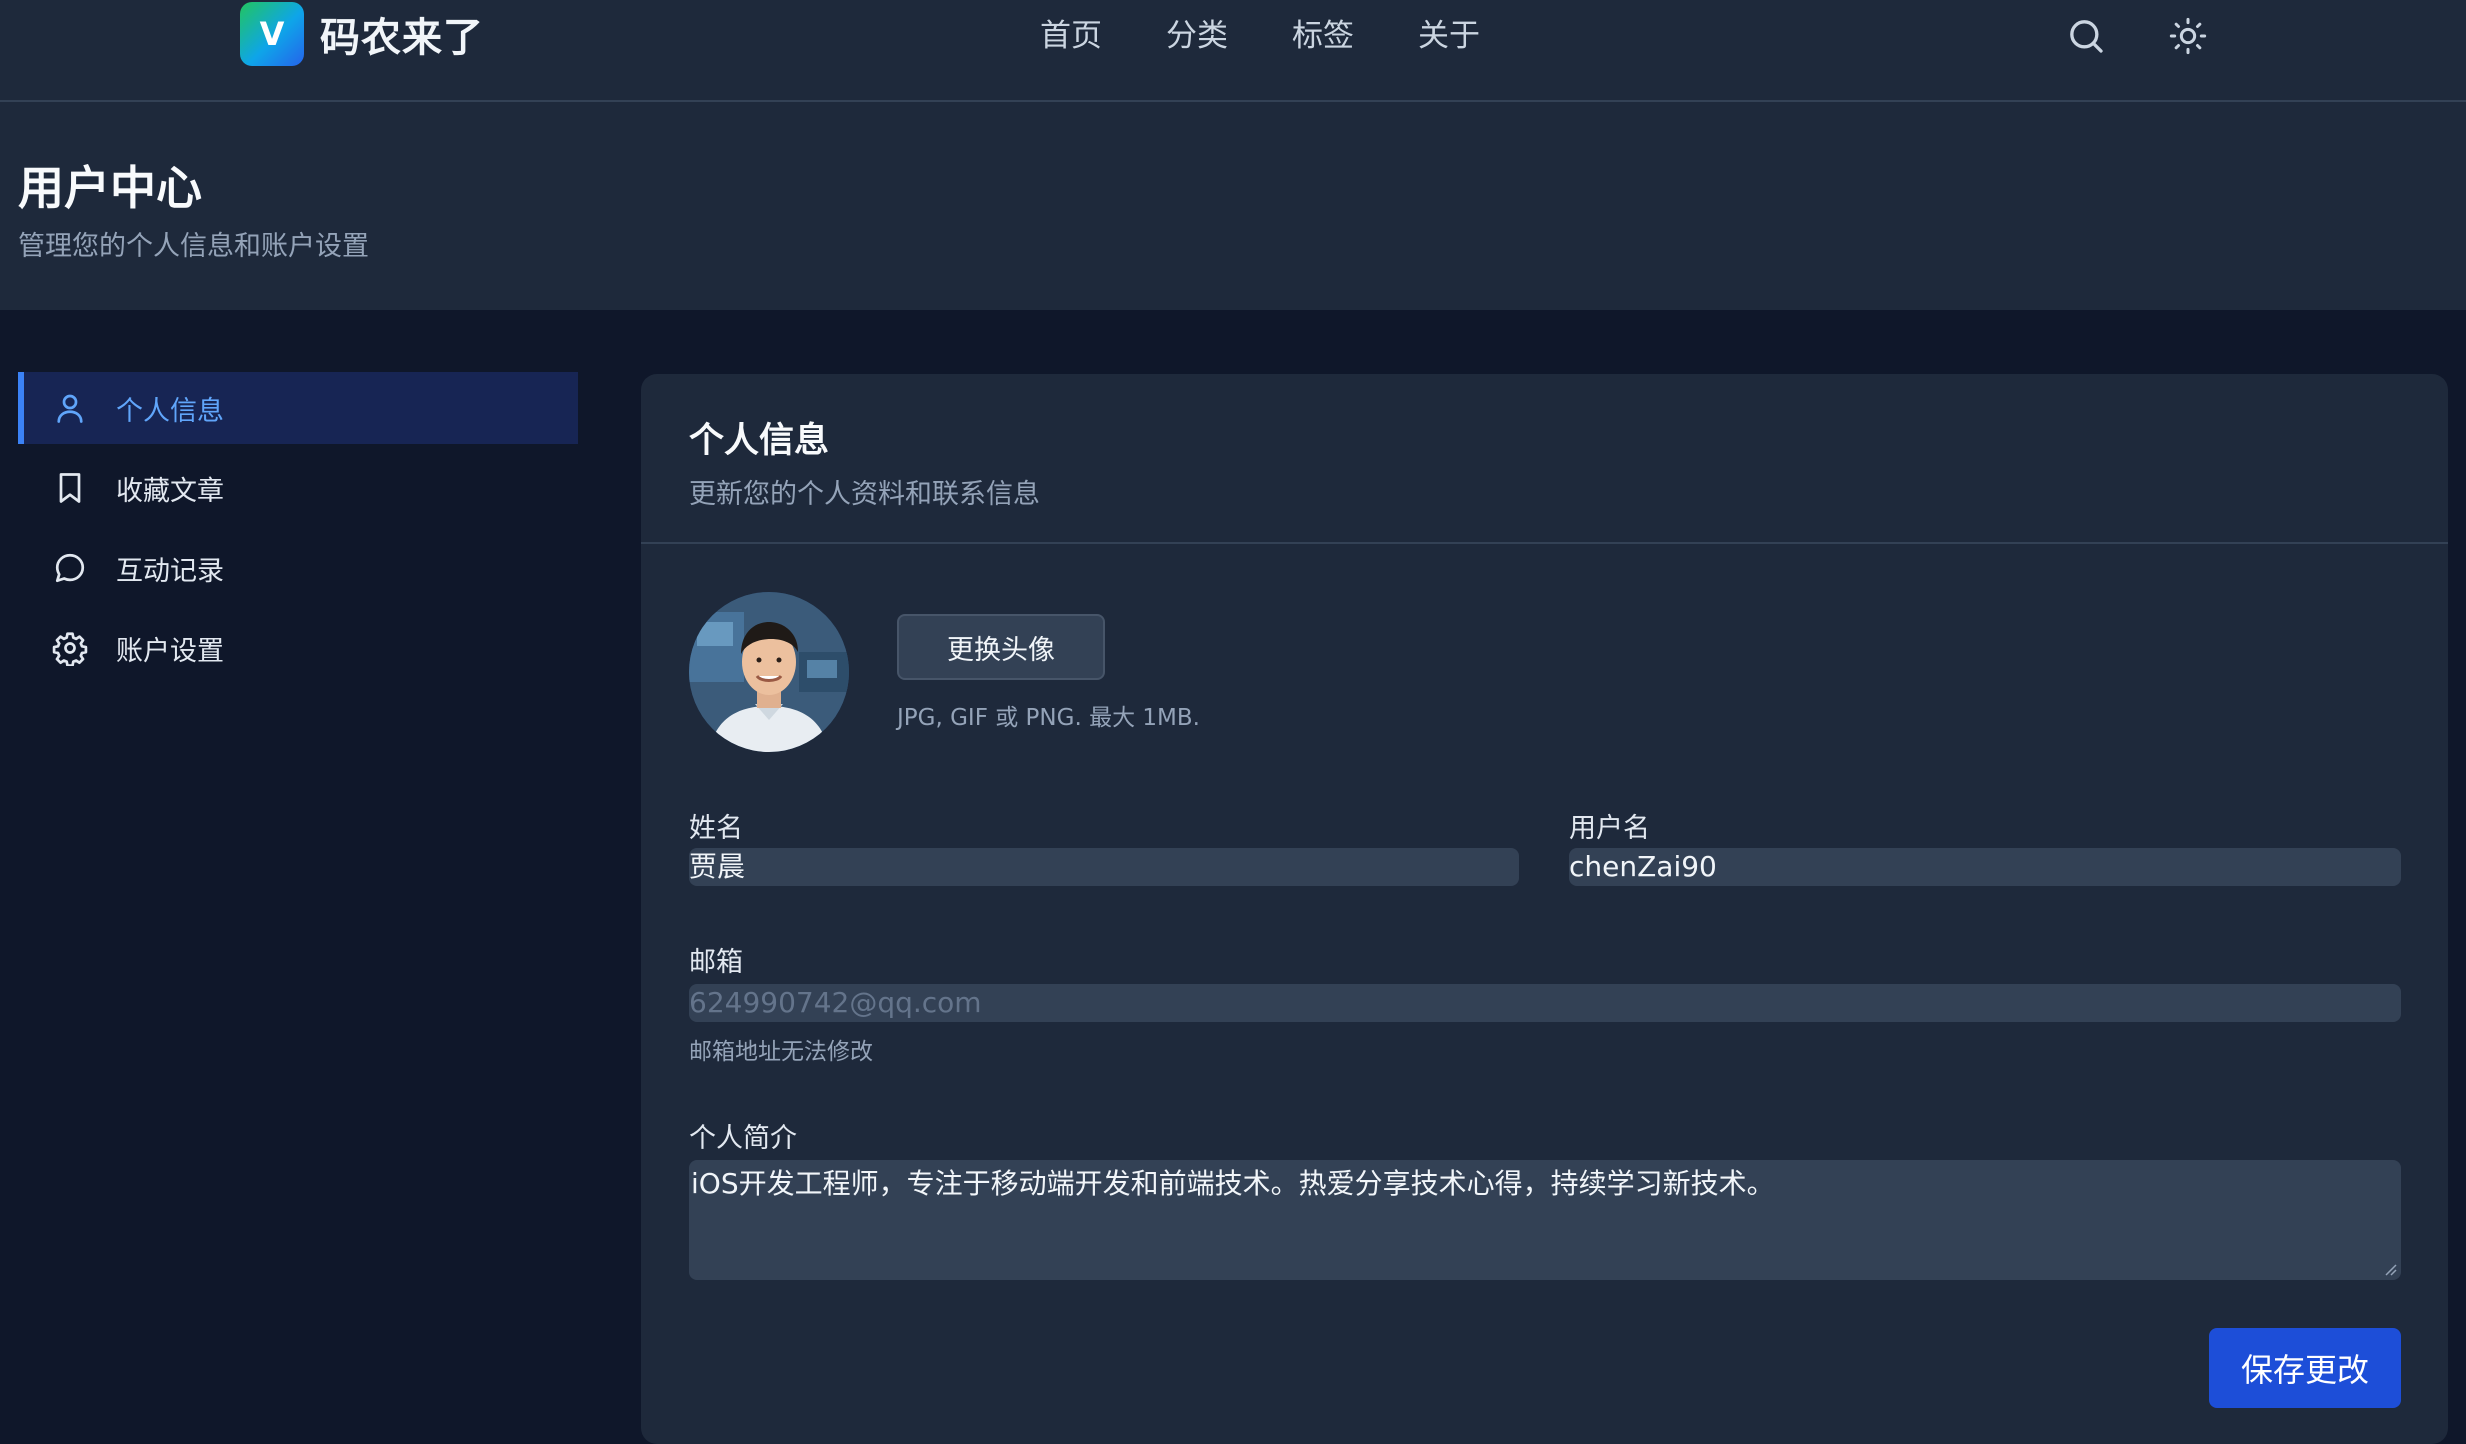  What do you see at coordinates (170, 571) in the screenshot?
I see `sidebar-item-label: 互动记录` at bounding box center [170, 571].